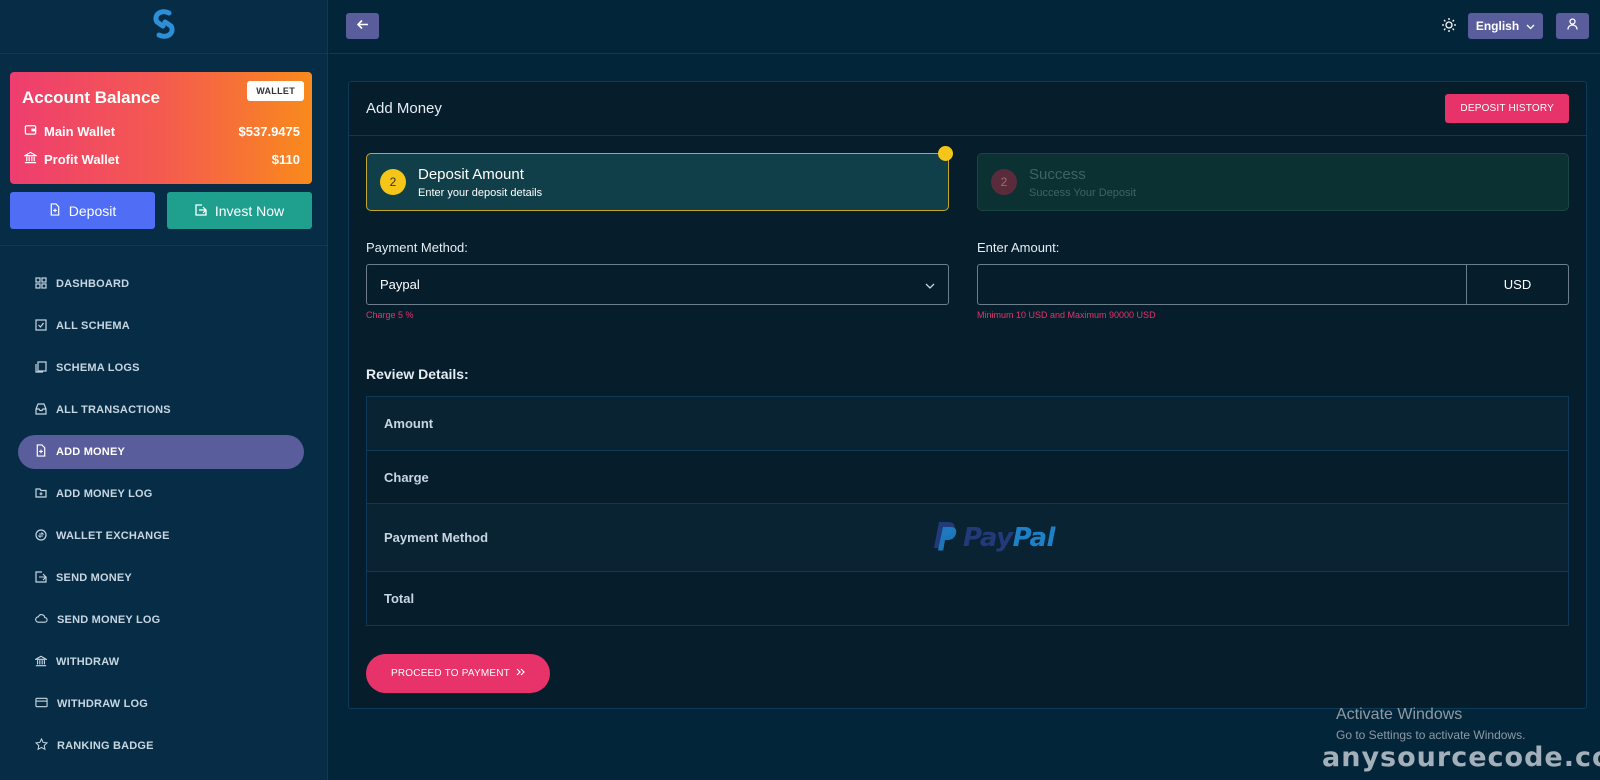 The width and height of the screenshot is (1600, 780). Describe the element at coordinates (436, 537) in the screenshot. I see `review-label: Payment Method` at that location.